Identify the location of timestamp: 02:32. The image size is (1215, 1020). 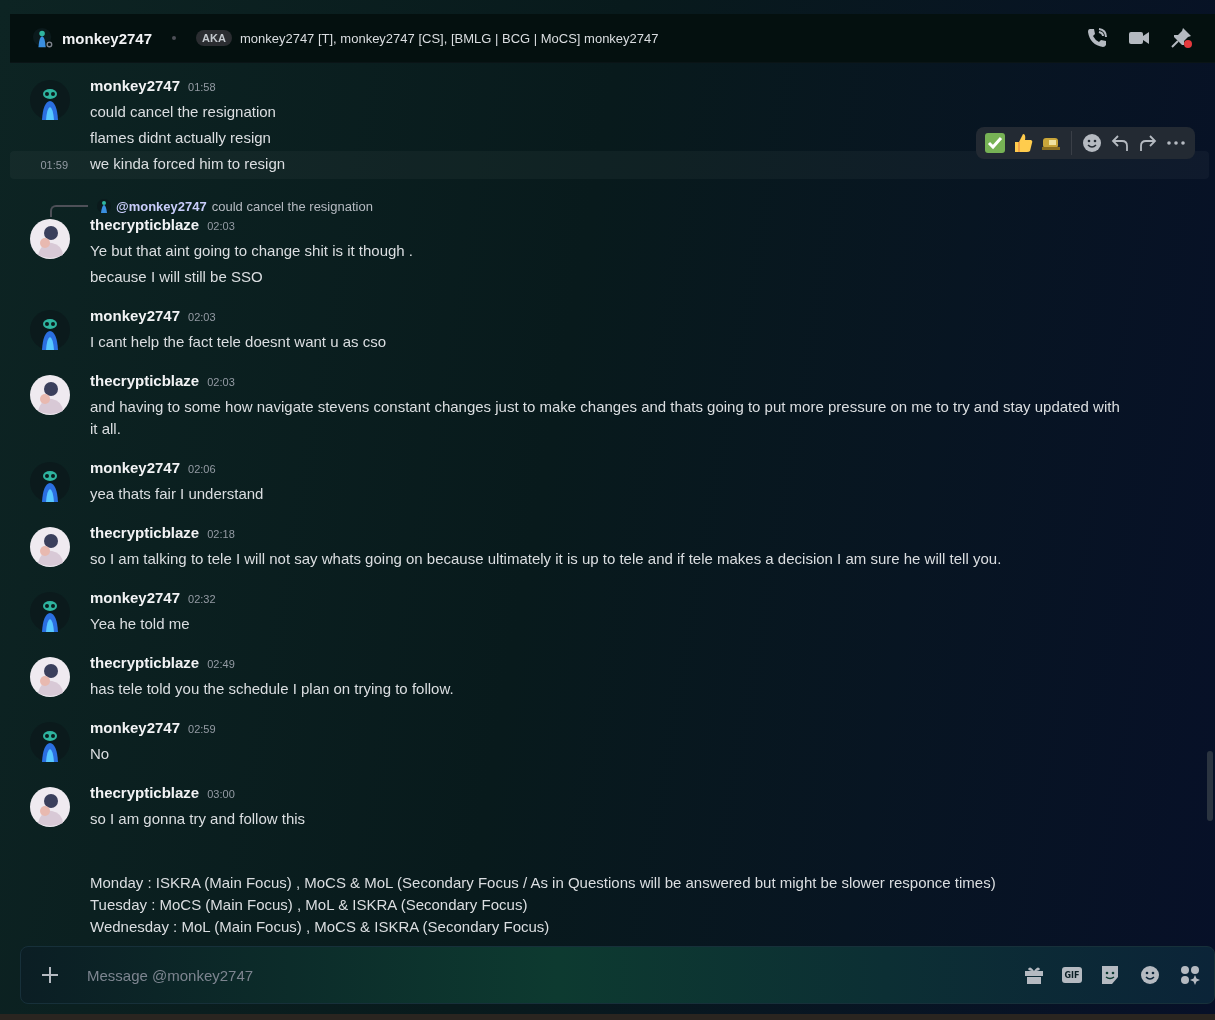
(202, 599).